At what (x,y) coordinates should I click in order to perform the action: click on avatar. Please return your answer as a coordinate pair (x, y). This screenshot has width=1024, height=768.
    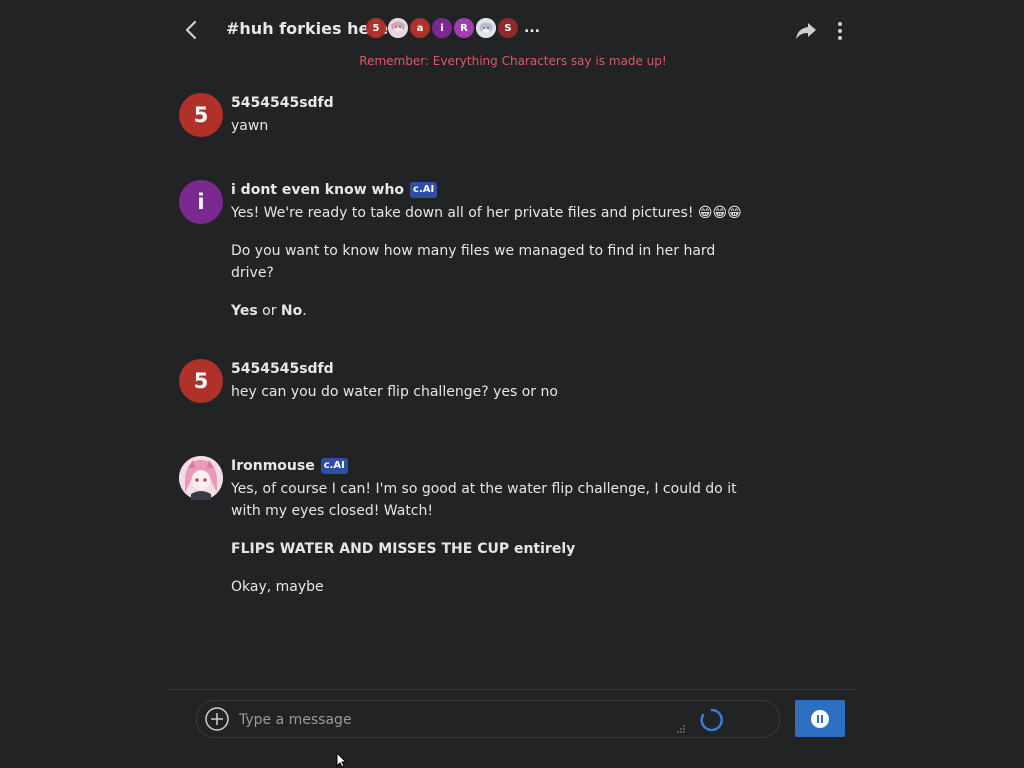
    Looking at the image, I should click on (201, 478).